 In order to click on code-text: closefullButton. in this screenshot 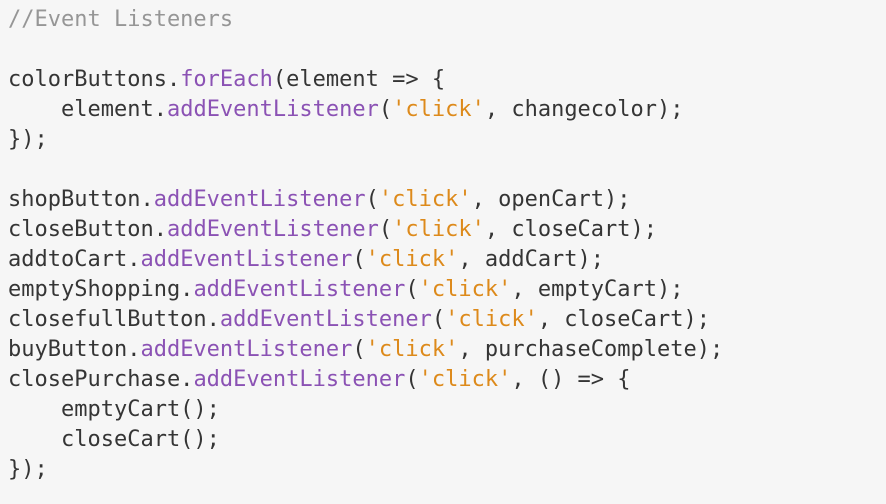, I will do `click(114, 319)`.